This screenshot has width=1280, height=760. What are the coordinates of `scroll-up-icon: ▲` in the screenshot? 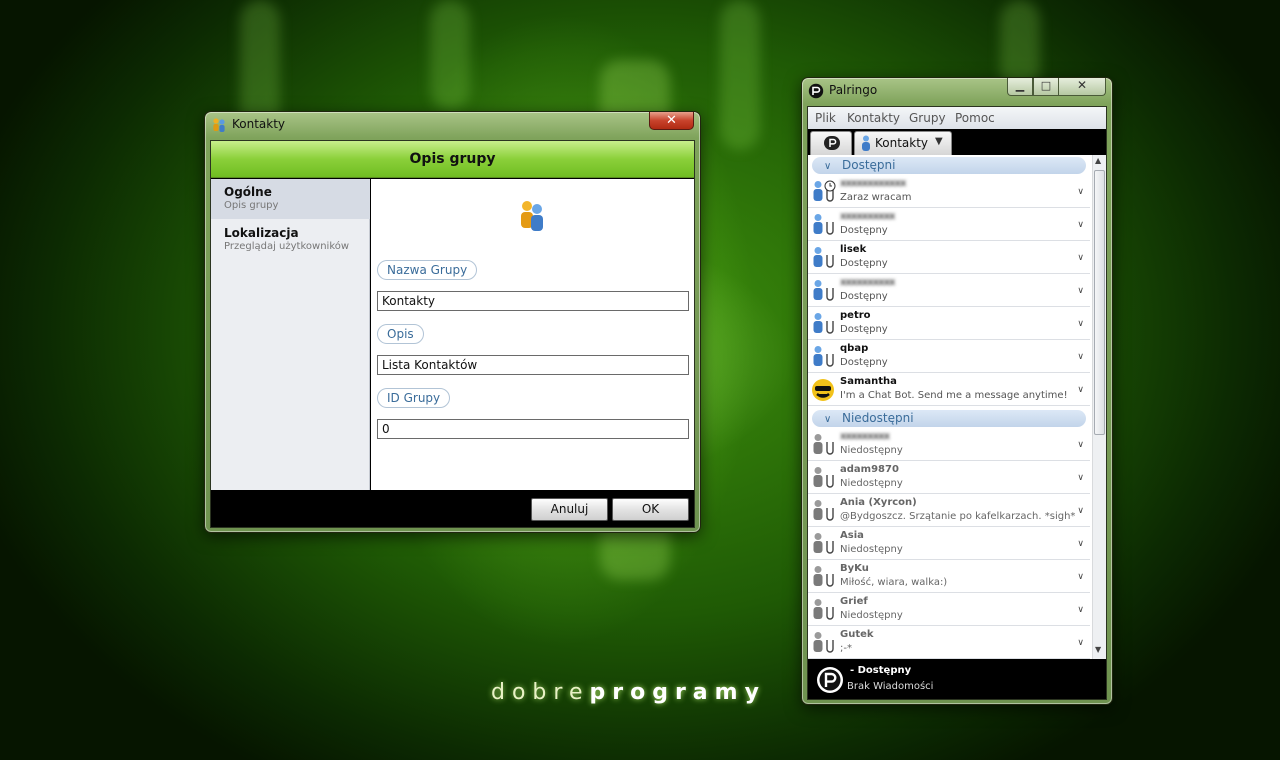 It's located at (1098, 160).